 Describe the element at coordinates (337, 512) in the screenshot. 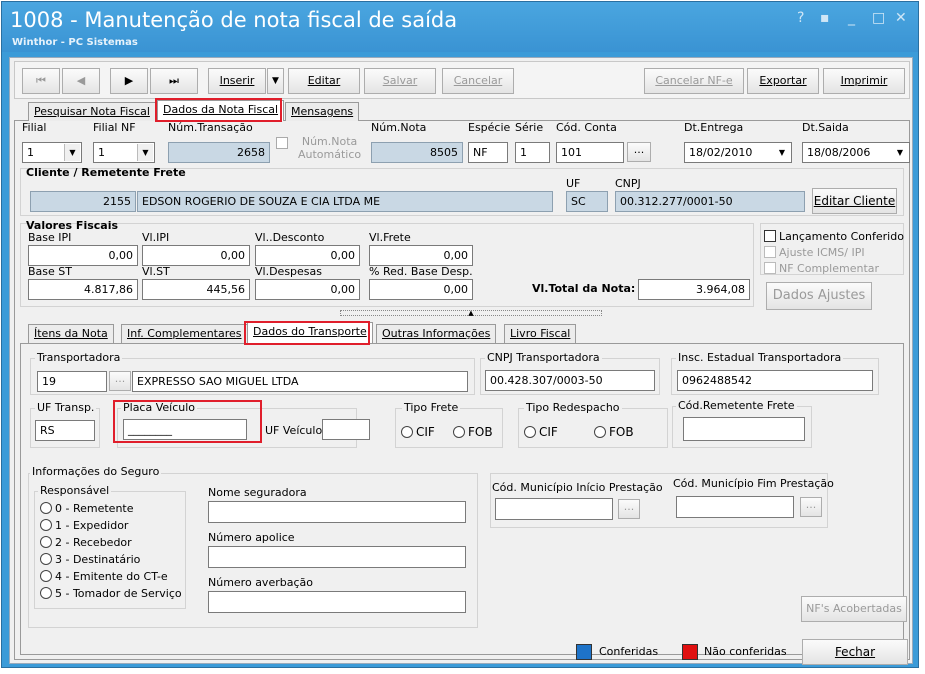

I see `nome-seguradora-field` at that location.